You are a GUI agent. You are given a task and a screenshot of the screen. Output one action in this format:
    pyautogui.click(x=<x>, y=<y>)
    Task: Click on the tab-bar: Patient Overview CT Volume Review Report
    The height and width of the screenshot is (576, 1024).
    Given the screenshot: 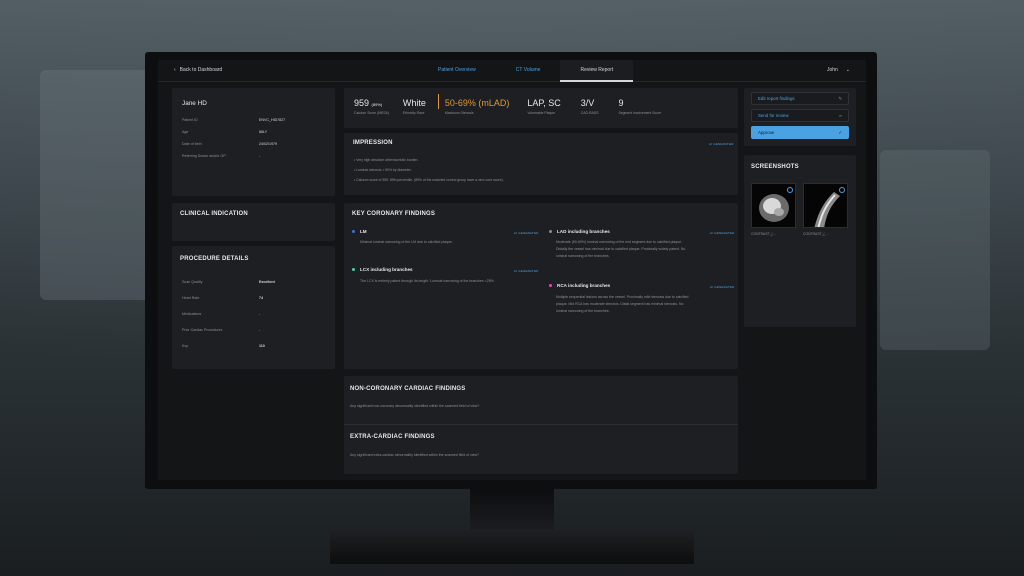 What is the action you would take?
    pyautogui.click(x=526, y=71)
    